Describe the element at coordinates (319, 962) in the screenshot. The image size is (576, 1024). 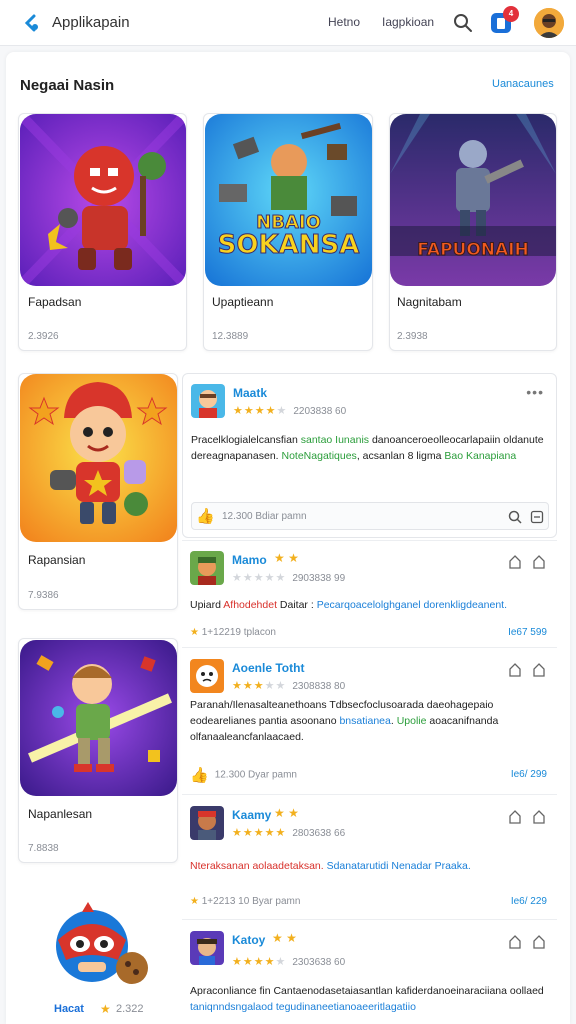
I see `review-5-date: 2303638 60` at that location.